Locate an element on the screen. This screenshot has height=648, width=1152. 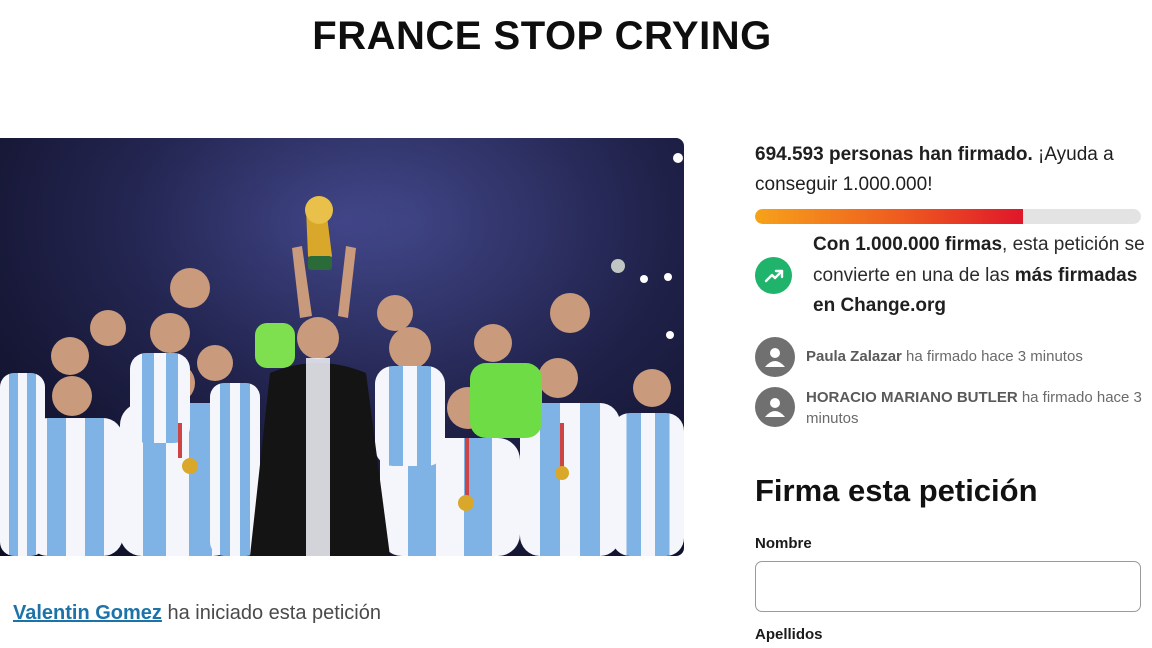
progress-fill is located at coordinates (889, 216).